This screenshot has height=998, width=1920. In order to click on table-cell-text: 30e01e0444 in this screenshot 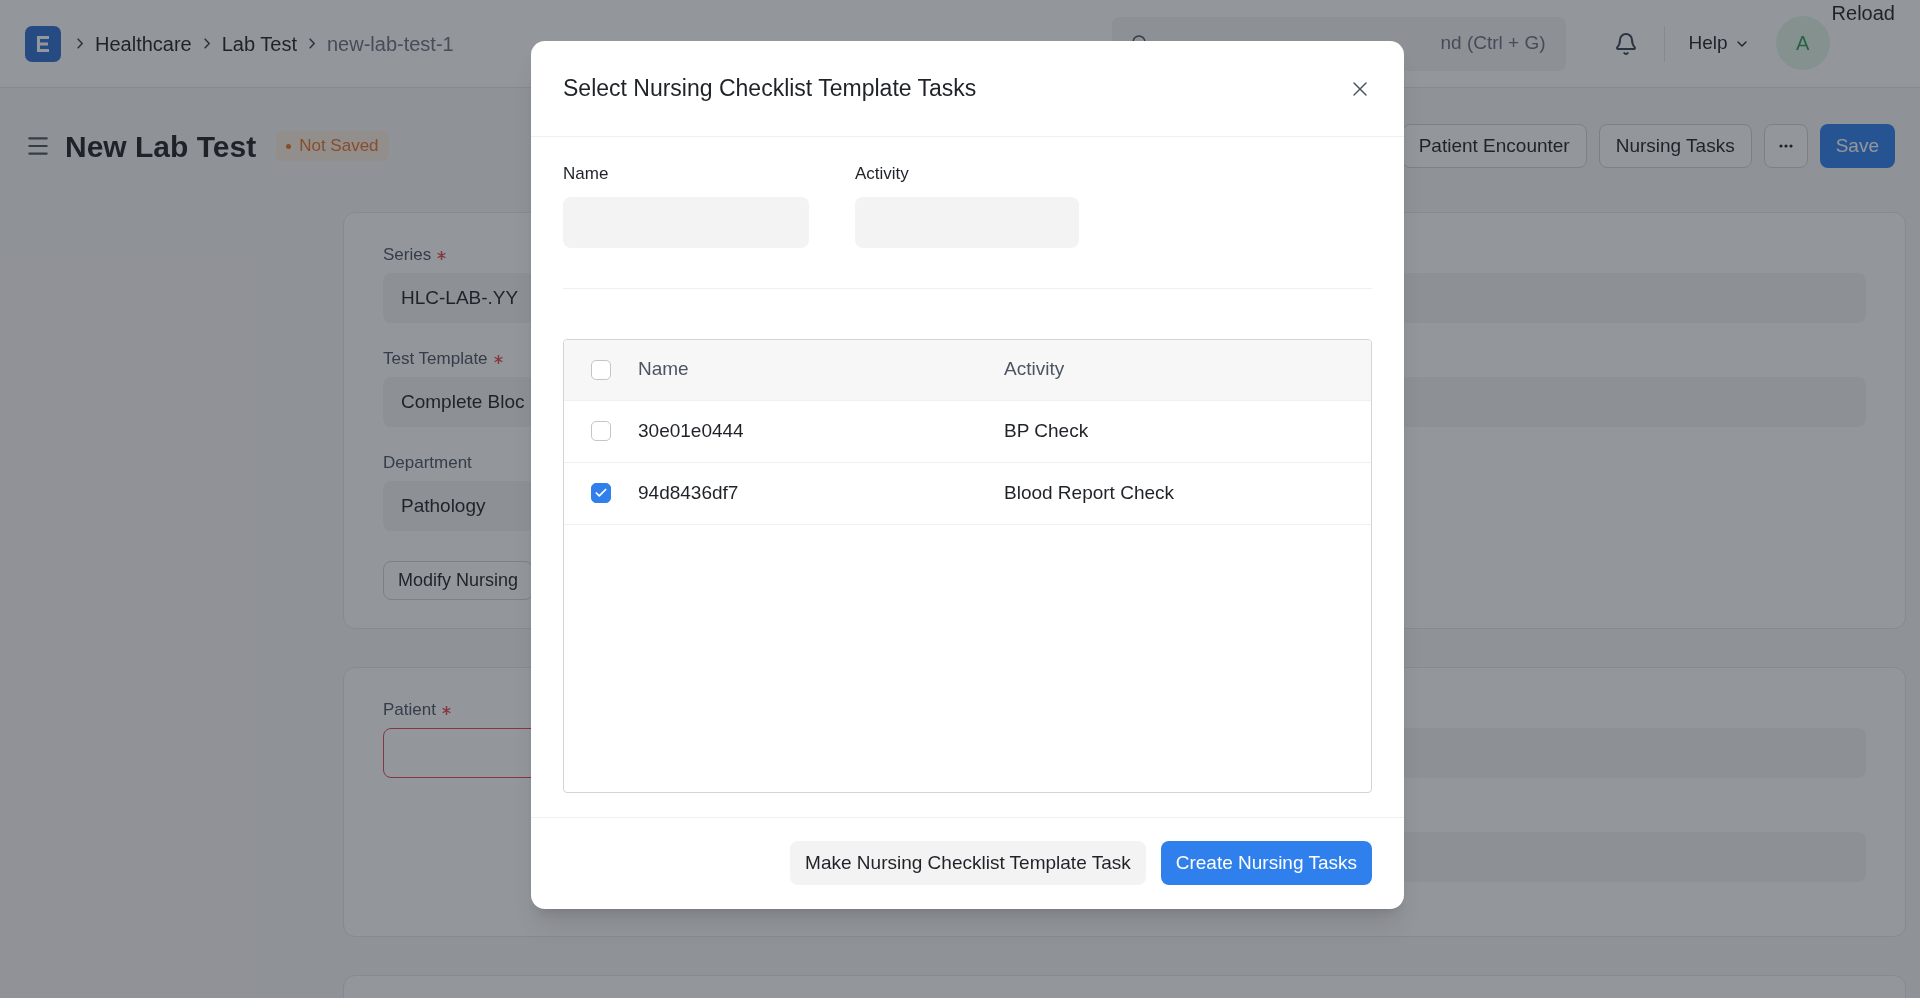, I will do `click(691, 430)`.